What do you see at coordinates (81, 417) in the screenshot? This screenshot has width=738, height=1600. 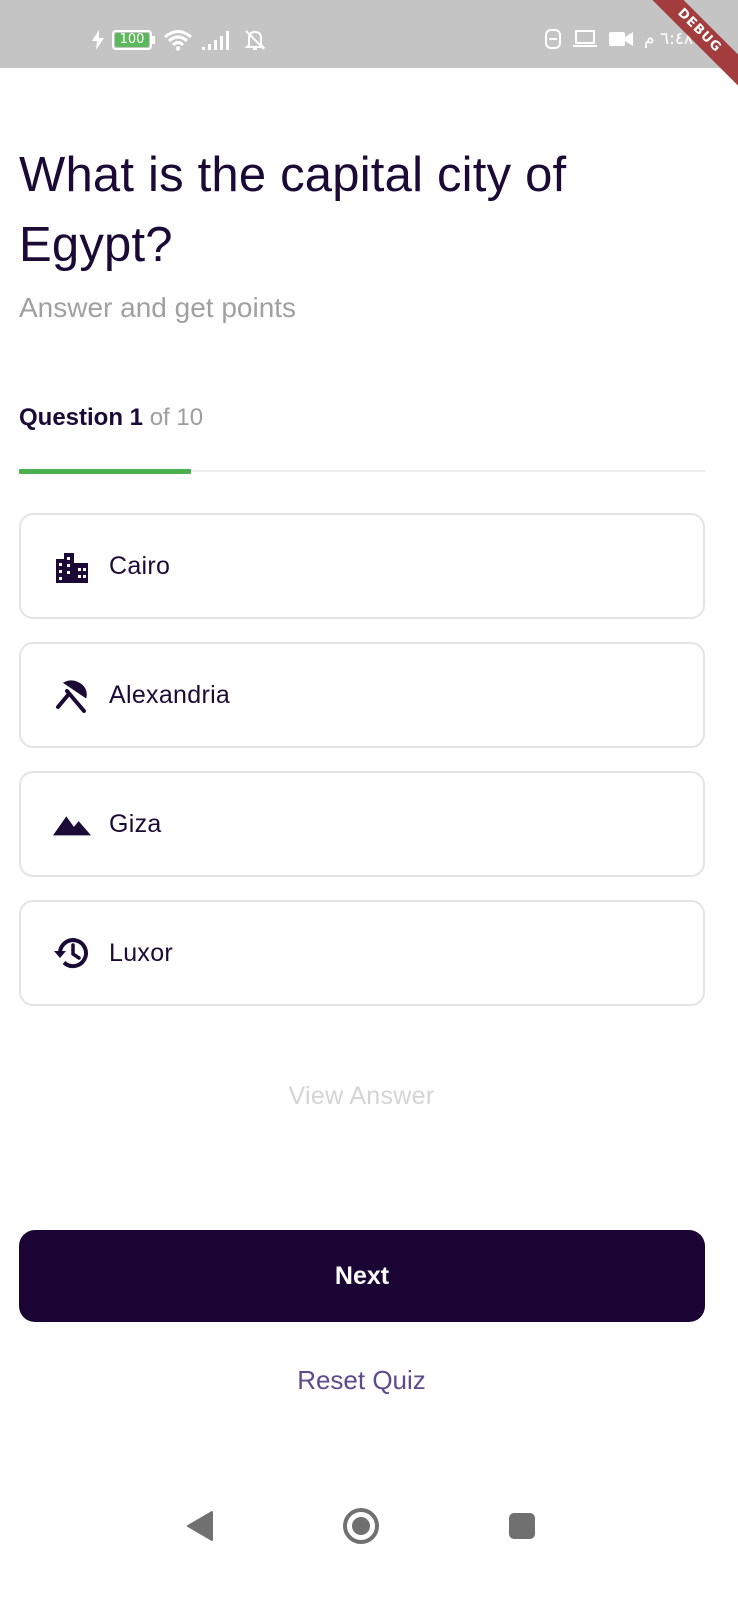 I see `counter-current: Question 1` at bounding box center [81, 417].